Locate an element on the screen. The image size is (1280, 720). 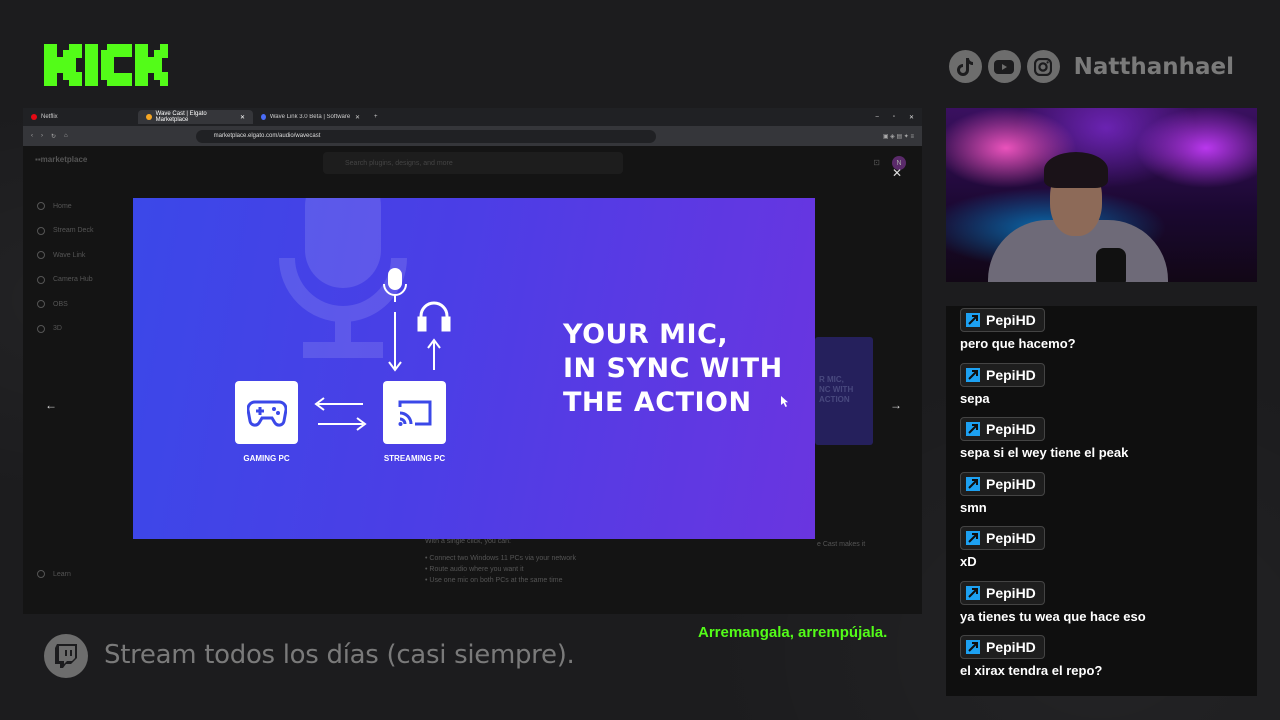
tab-wave-cast: Wave Cast | Elgato Marketplace ✕ is located at coordinates (195, 117).